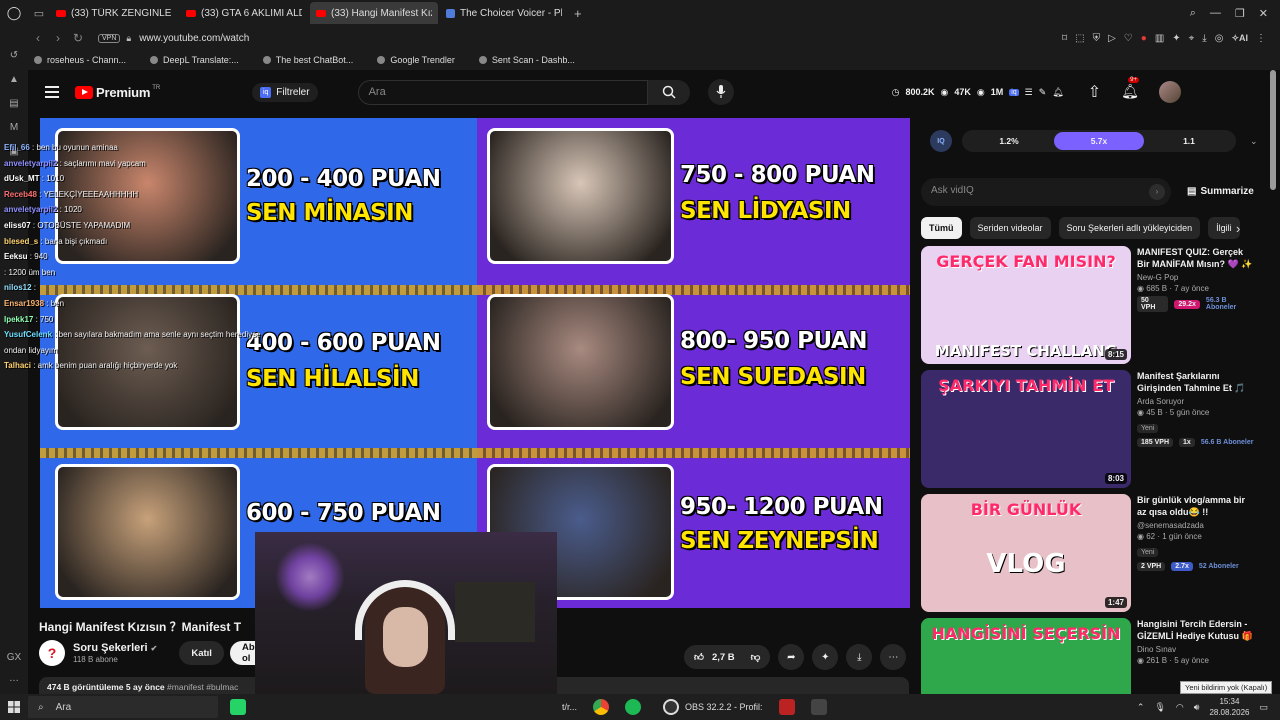  What do you see at coordinates (1046, 192) in the screenshot?
I see `ask-vidiq-input: Ask vidIQ ›` at bounding box center [1046, 192].